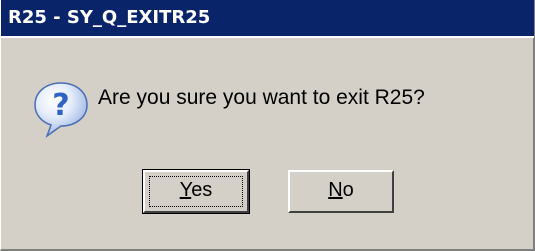  I want to click on dialog-title: R25 - SY_Q_EXITR25, so click(267, 18).